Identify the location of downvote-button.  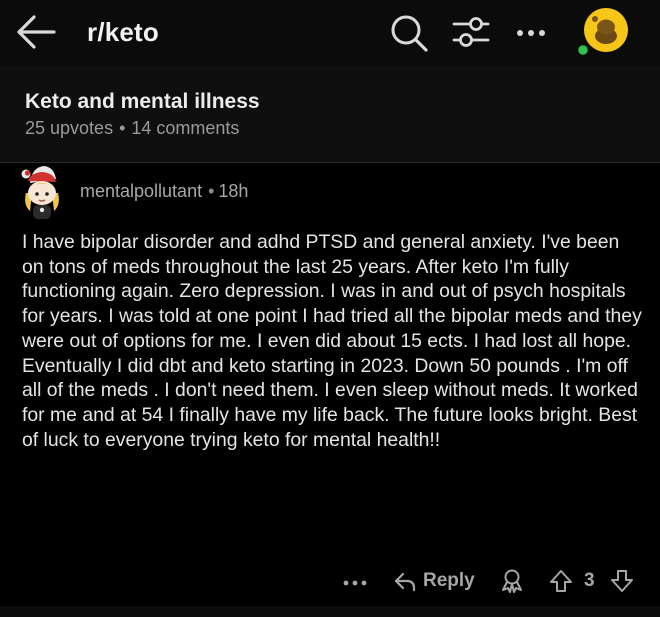
(622, 581).